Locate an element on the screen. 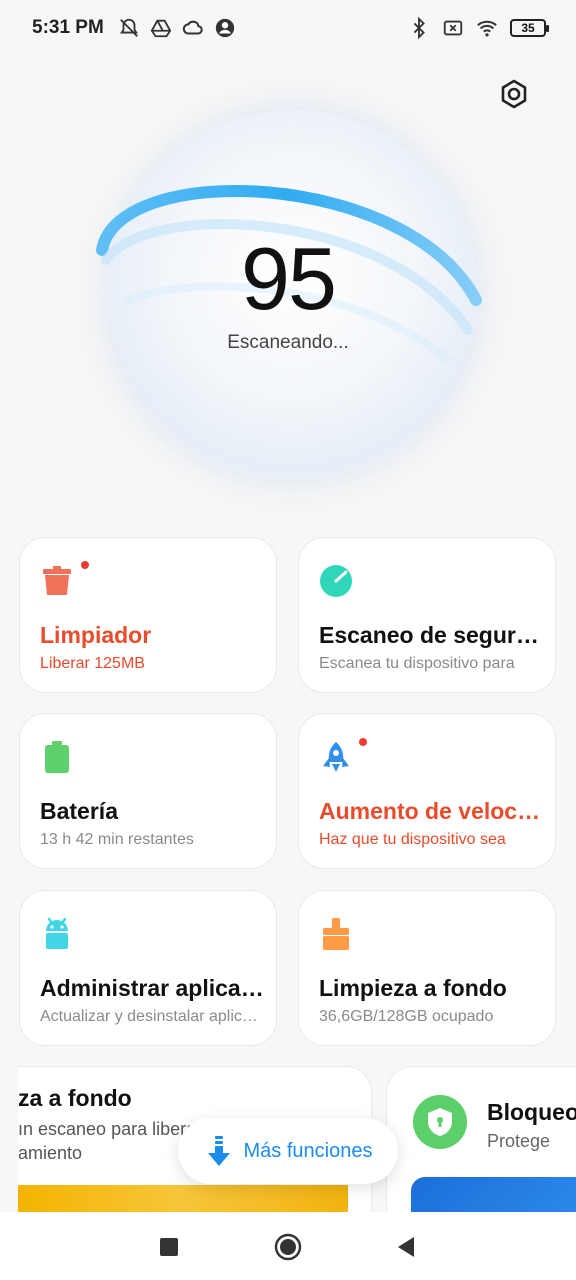  settings-button is located at coordinates (514, 94).